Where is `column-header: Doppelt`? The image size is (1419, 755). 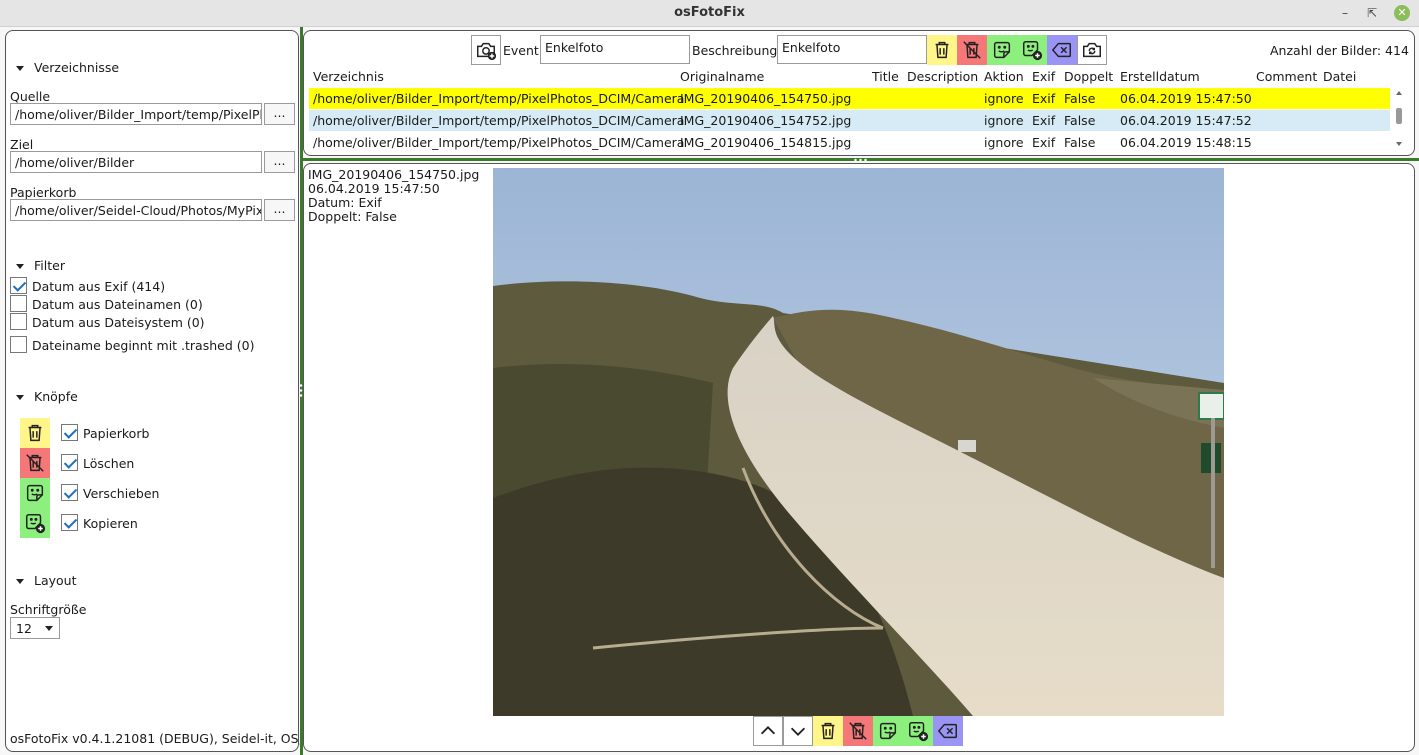
column-header: Doppelt is located at coordinates (1088, 77).